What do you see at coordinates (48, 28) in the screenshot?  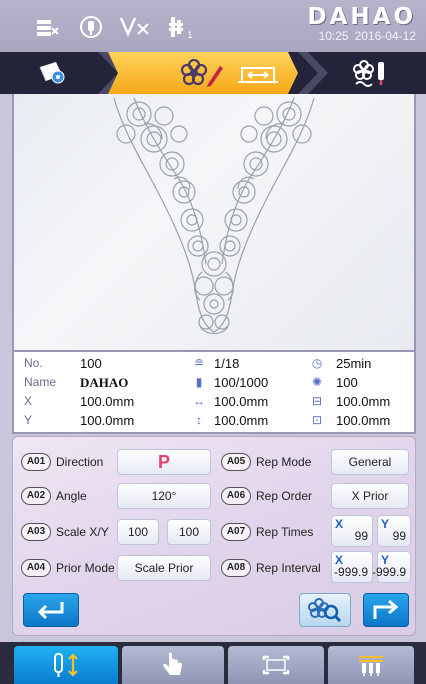 I see `color-list-icon` at bounding box center [48, 28].